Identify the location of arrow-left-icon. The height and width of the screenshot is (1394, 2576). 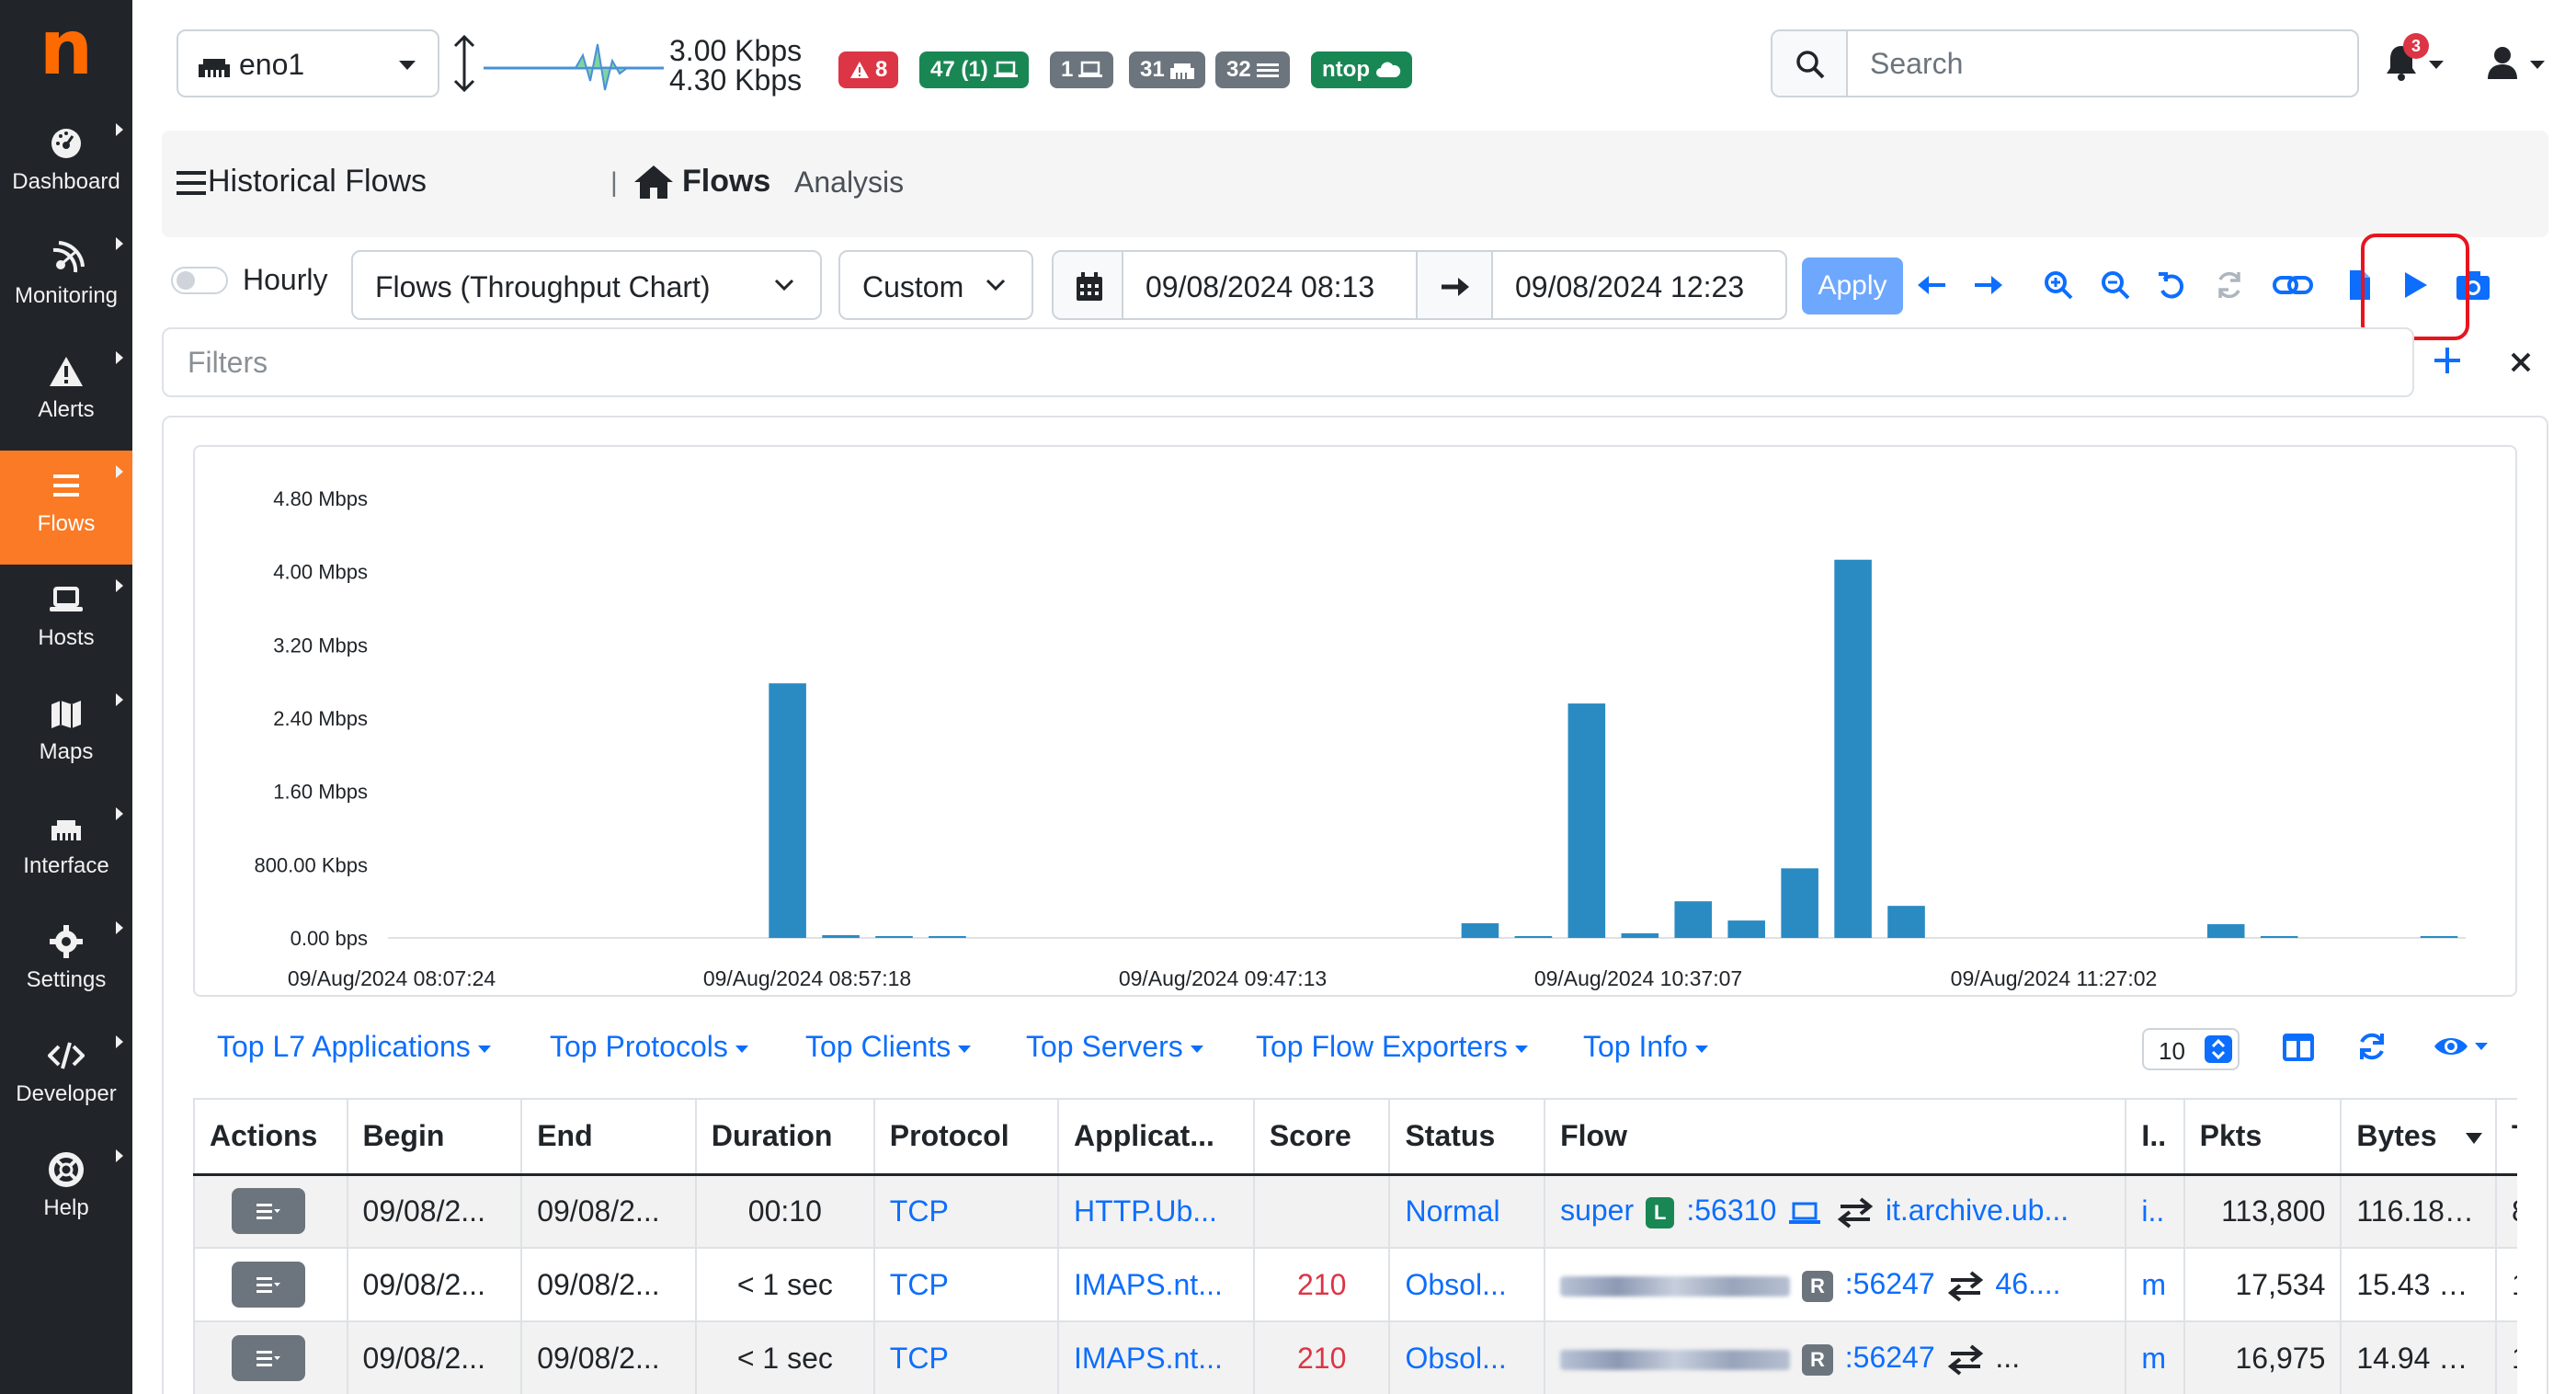
(1931, 285).